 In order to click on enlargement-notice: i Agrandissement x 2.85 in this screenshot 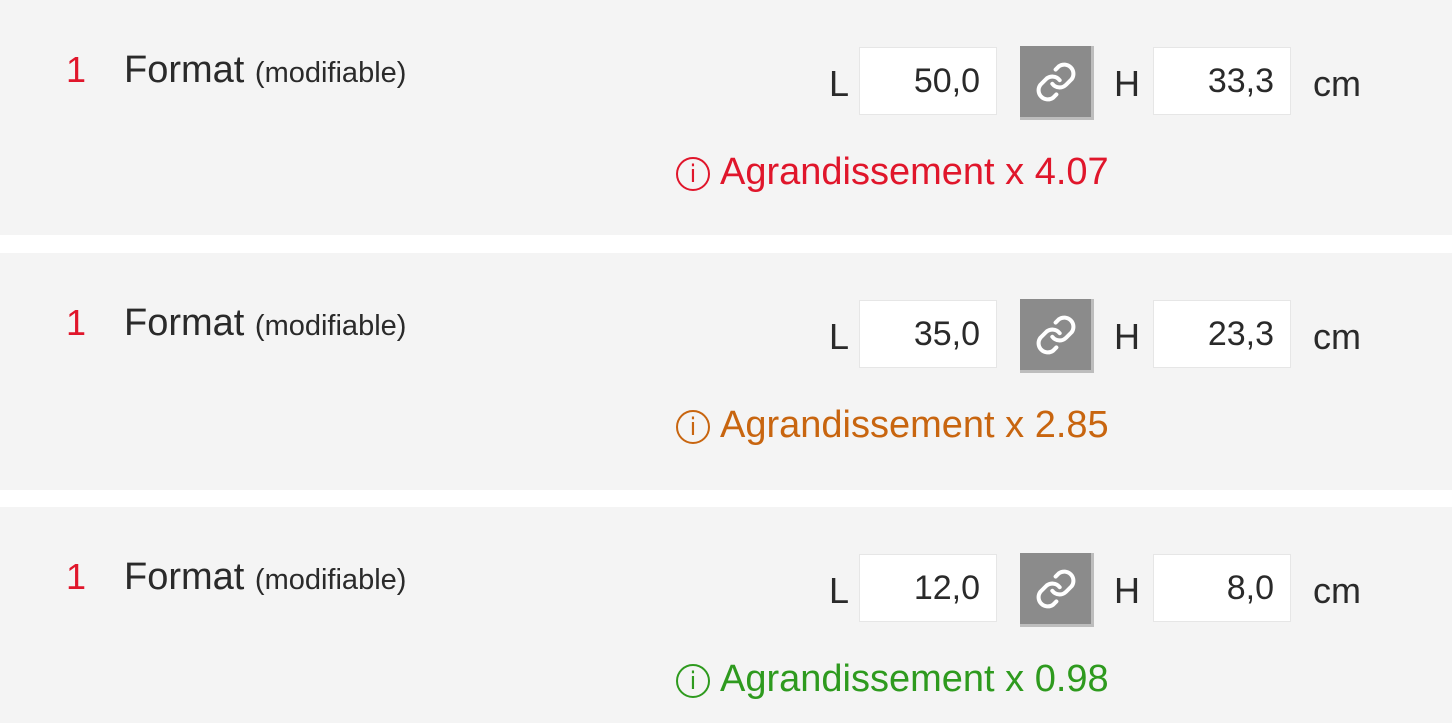, I will do `click(892, 425)`.